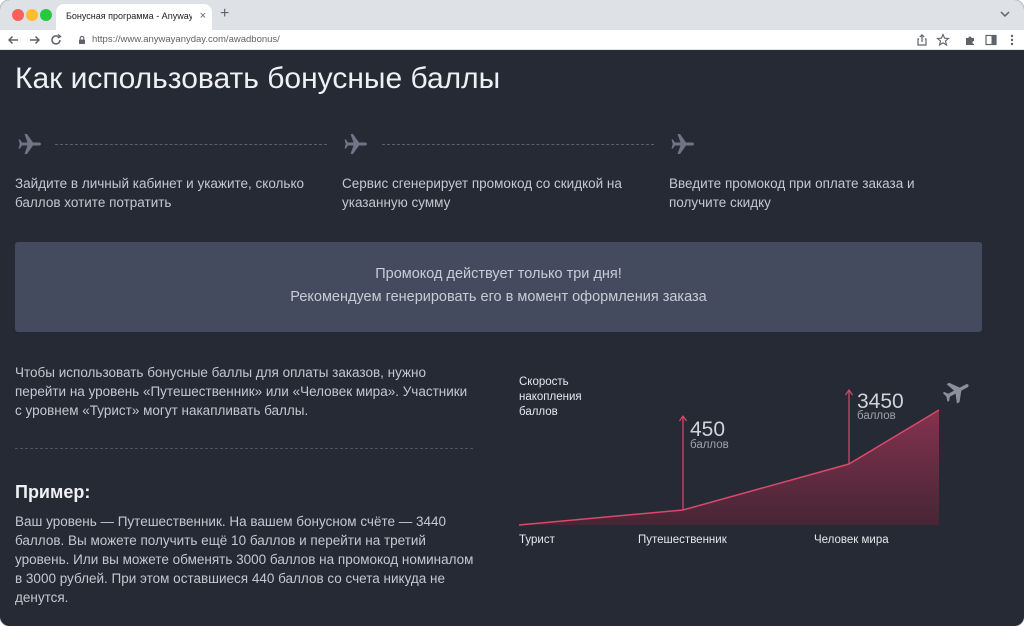  What do you see at coordinates (18, 15) in the screenshot?
I see `close-window-button` at bounding box center [18, 15].